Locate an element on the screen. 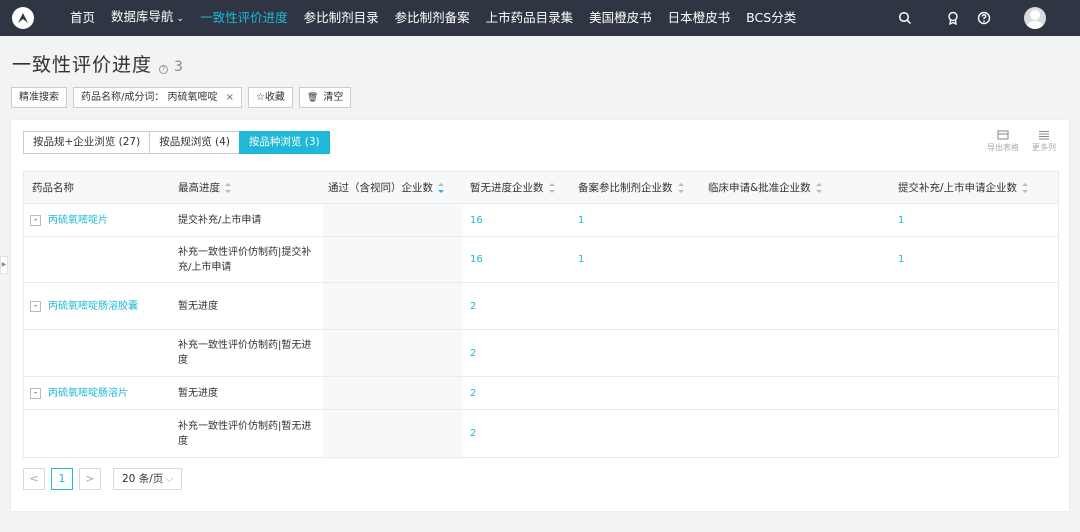 This screenshot has height=532, width=1080. page-title: 一致性评价进度 is located at coordinates (82, 65).